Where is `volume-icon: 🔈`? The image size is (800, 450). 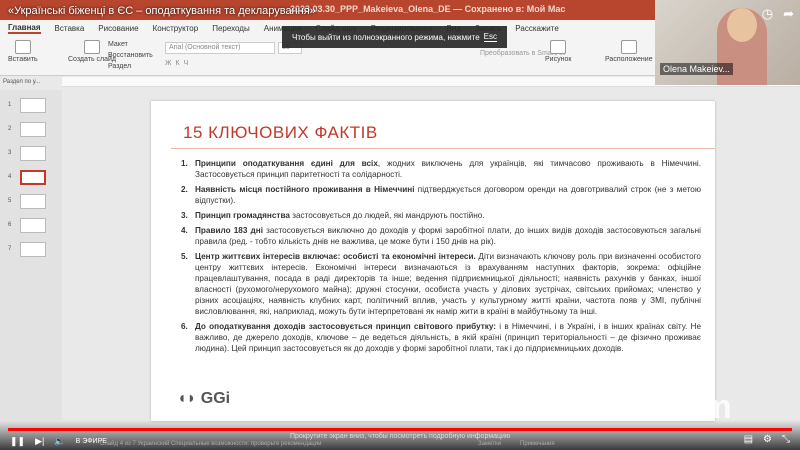
volume-icon: 🔈 is located at coordinates (59, 441).